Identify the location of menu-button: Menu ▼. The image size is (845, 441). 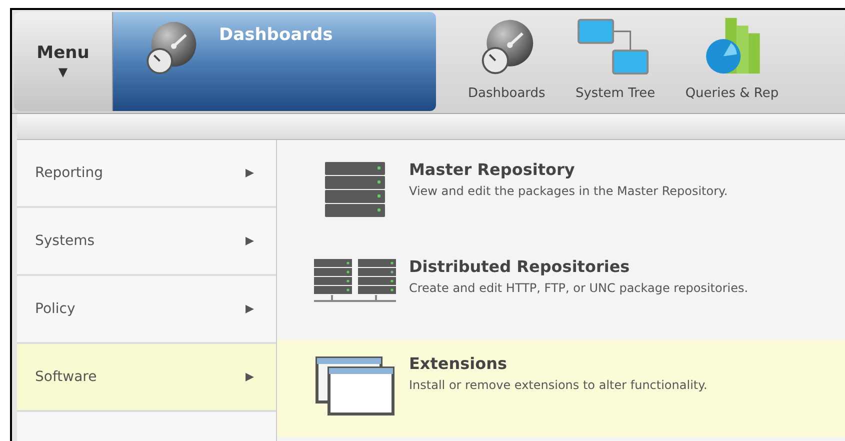
(63, 61).